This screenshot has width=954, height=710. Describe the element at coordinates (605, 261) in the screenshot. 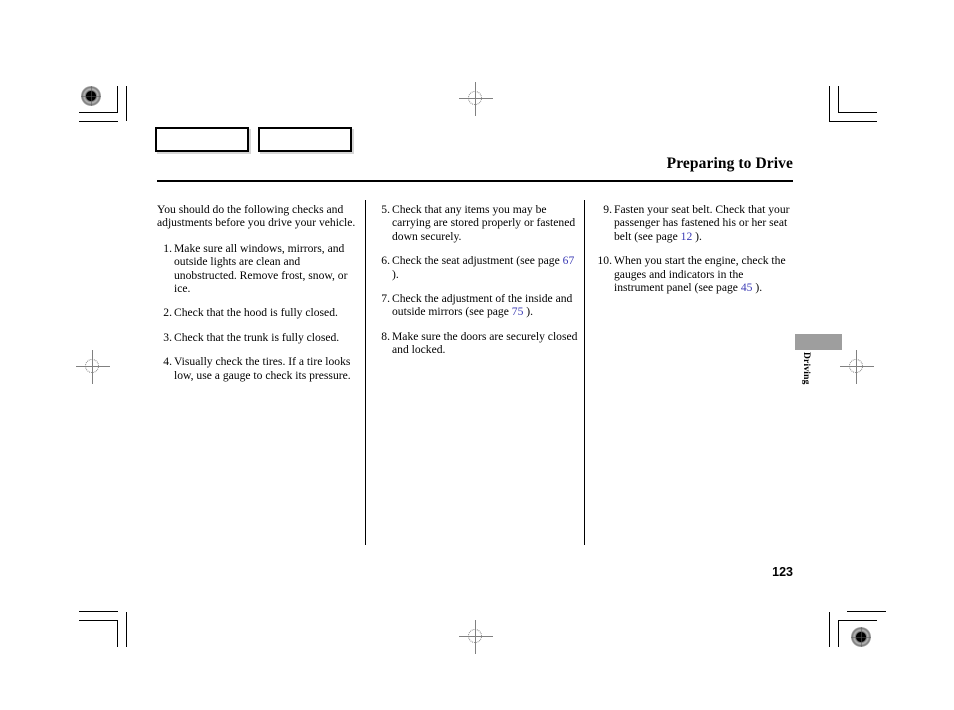

I see `list-item-number: 10.` at that location.